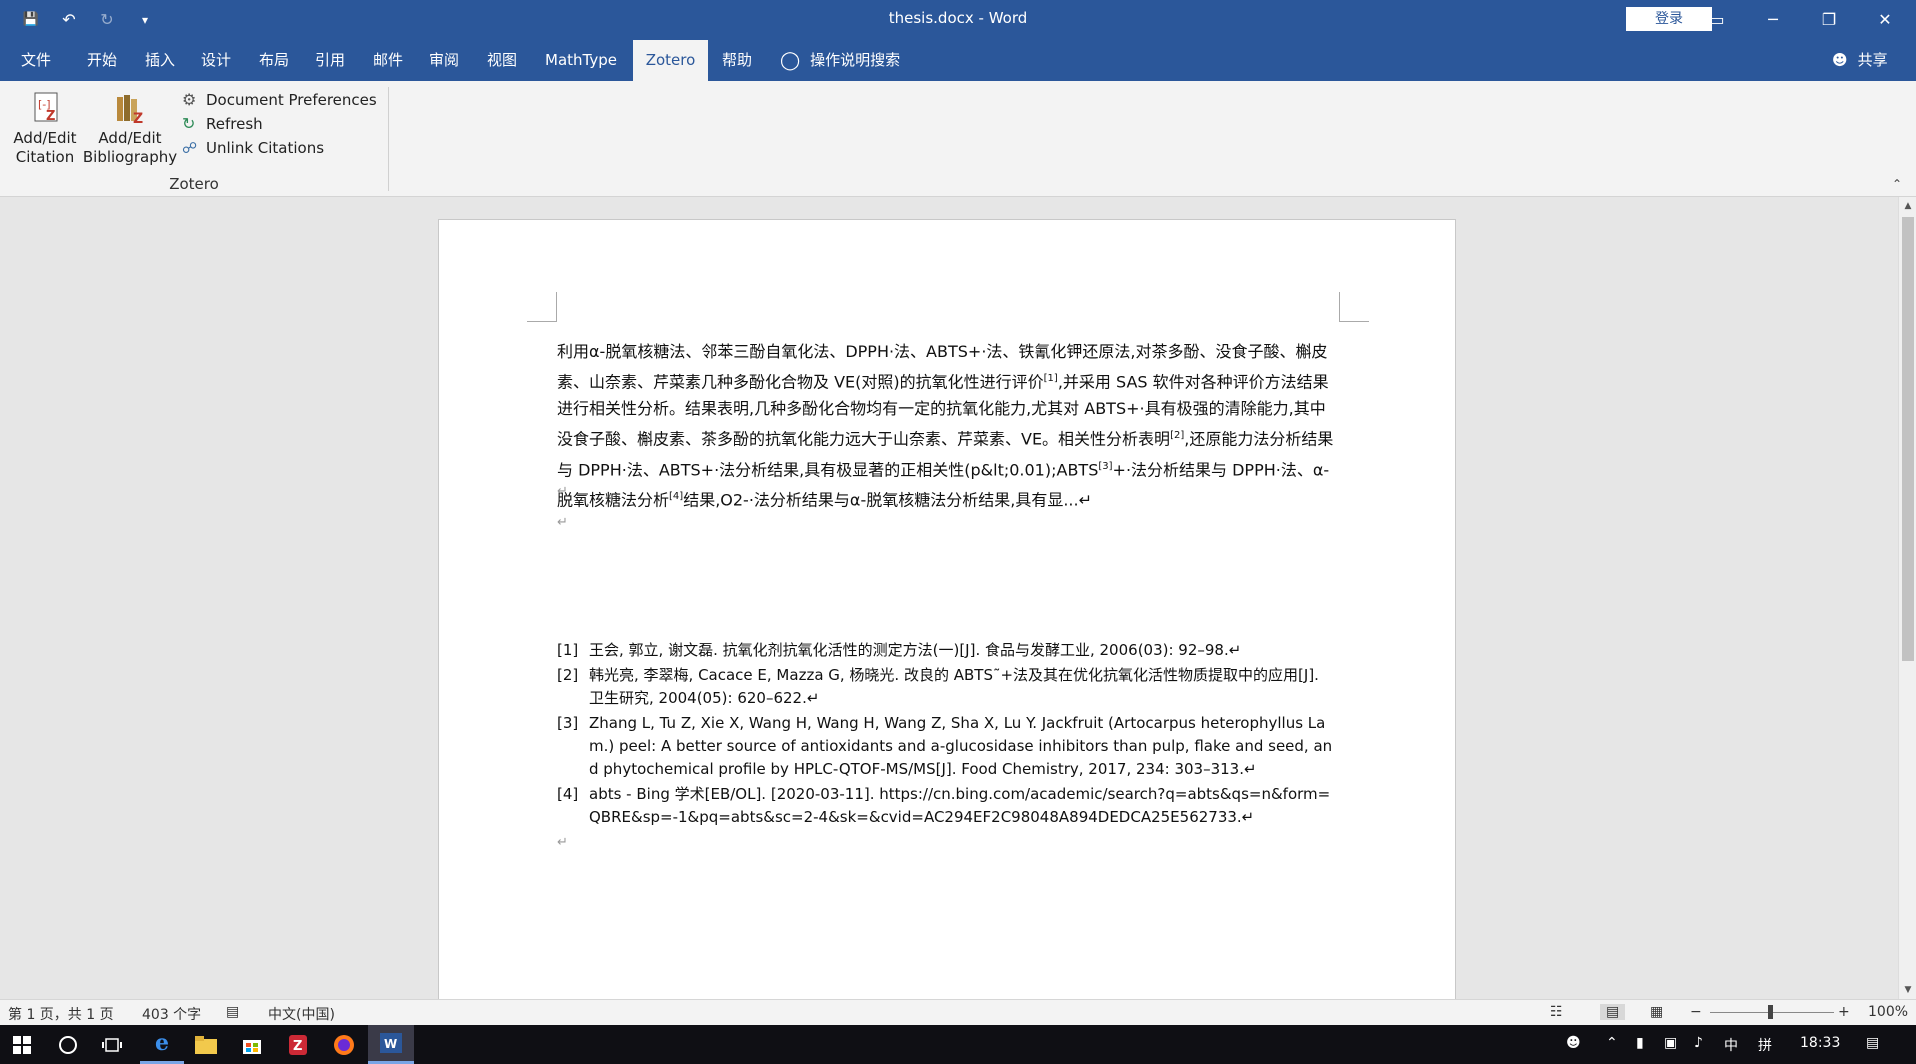  Describe the element at coordinates (301, 1014) in the screenshot. I see `language-indicator: 中文(中国)` at that location.